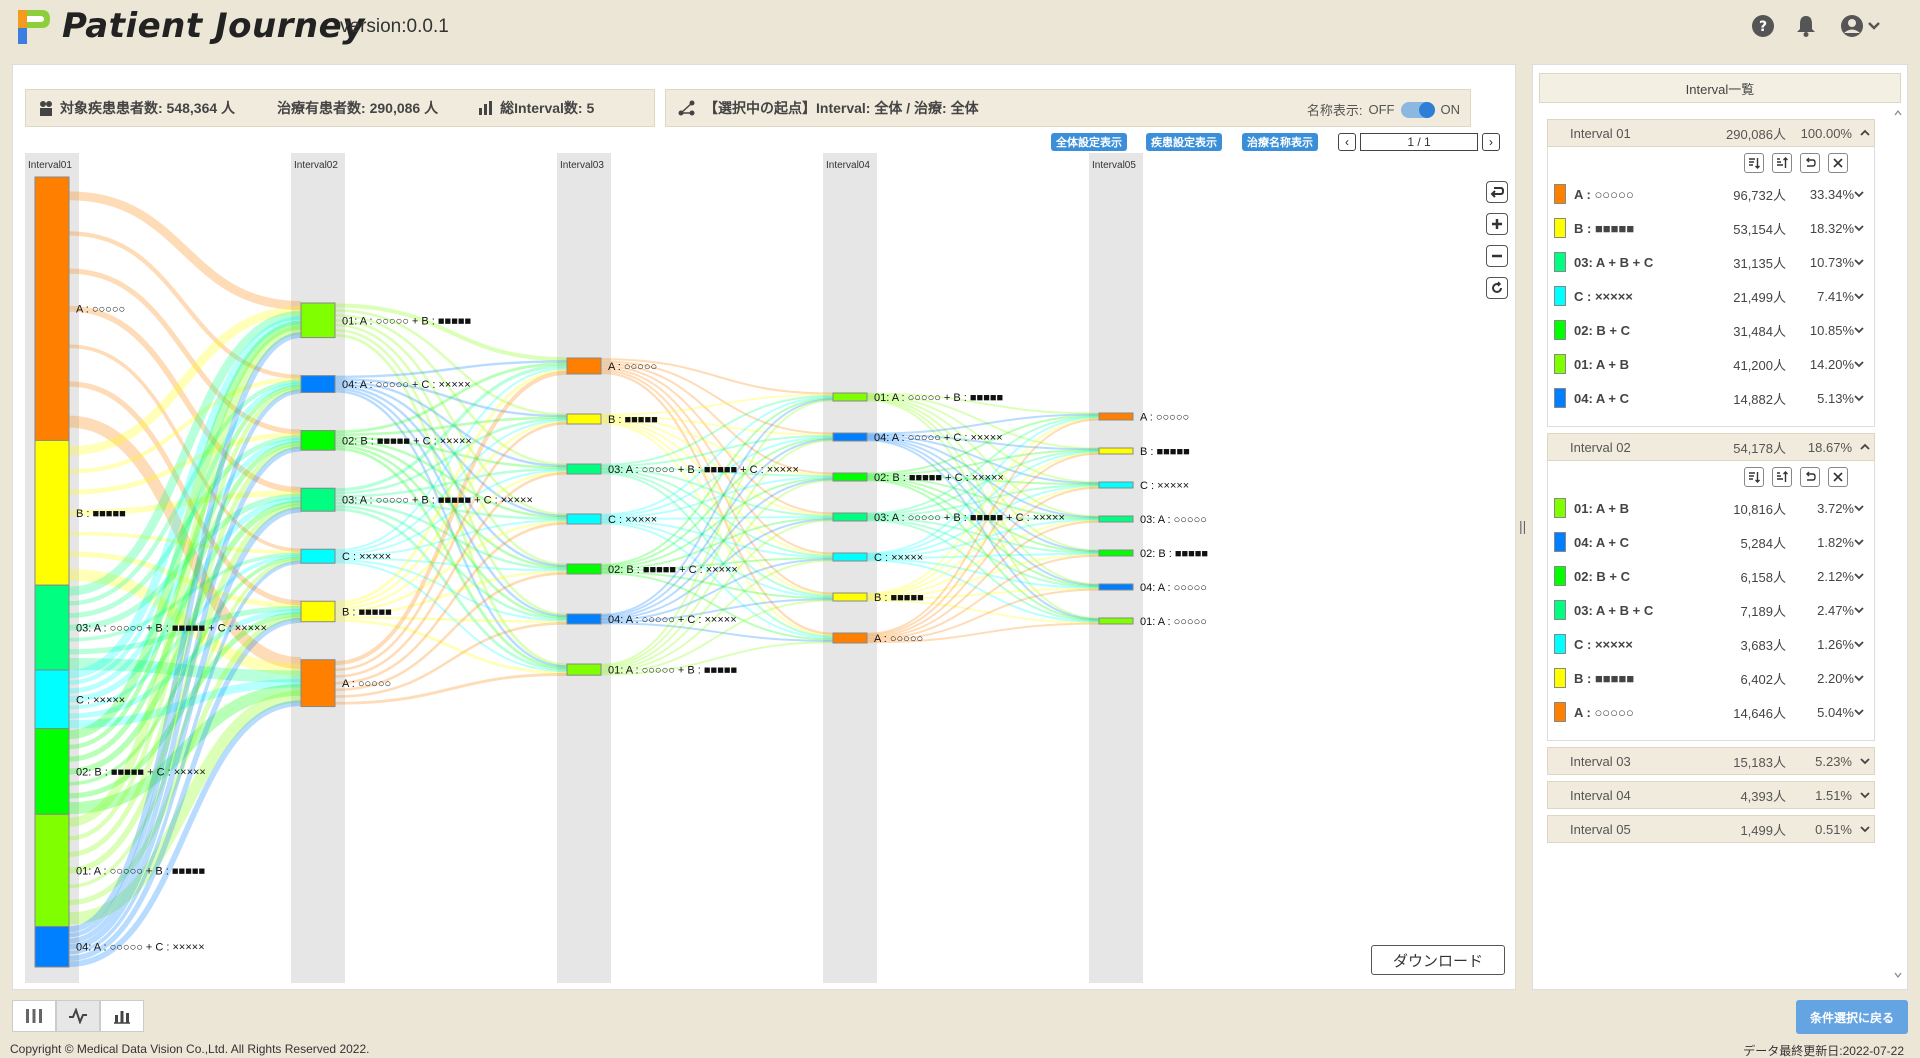 The image size is (1920, 1058). I want to click on reset-zoom-button, so click(1497, 288).